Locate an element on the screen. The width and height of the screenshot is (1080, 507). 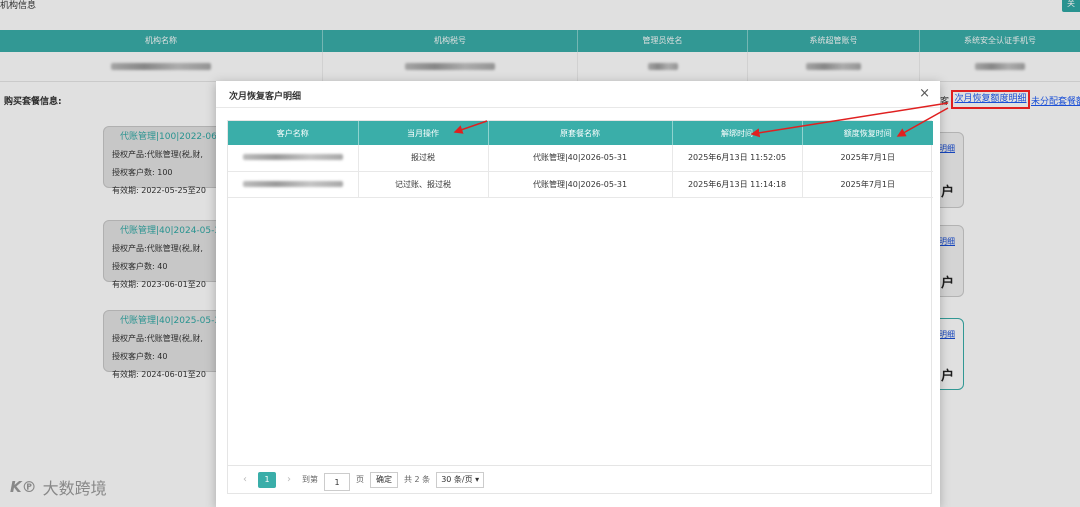
operation-cell: 报过税 is located at coordinates (423, 158).